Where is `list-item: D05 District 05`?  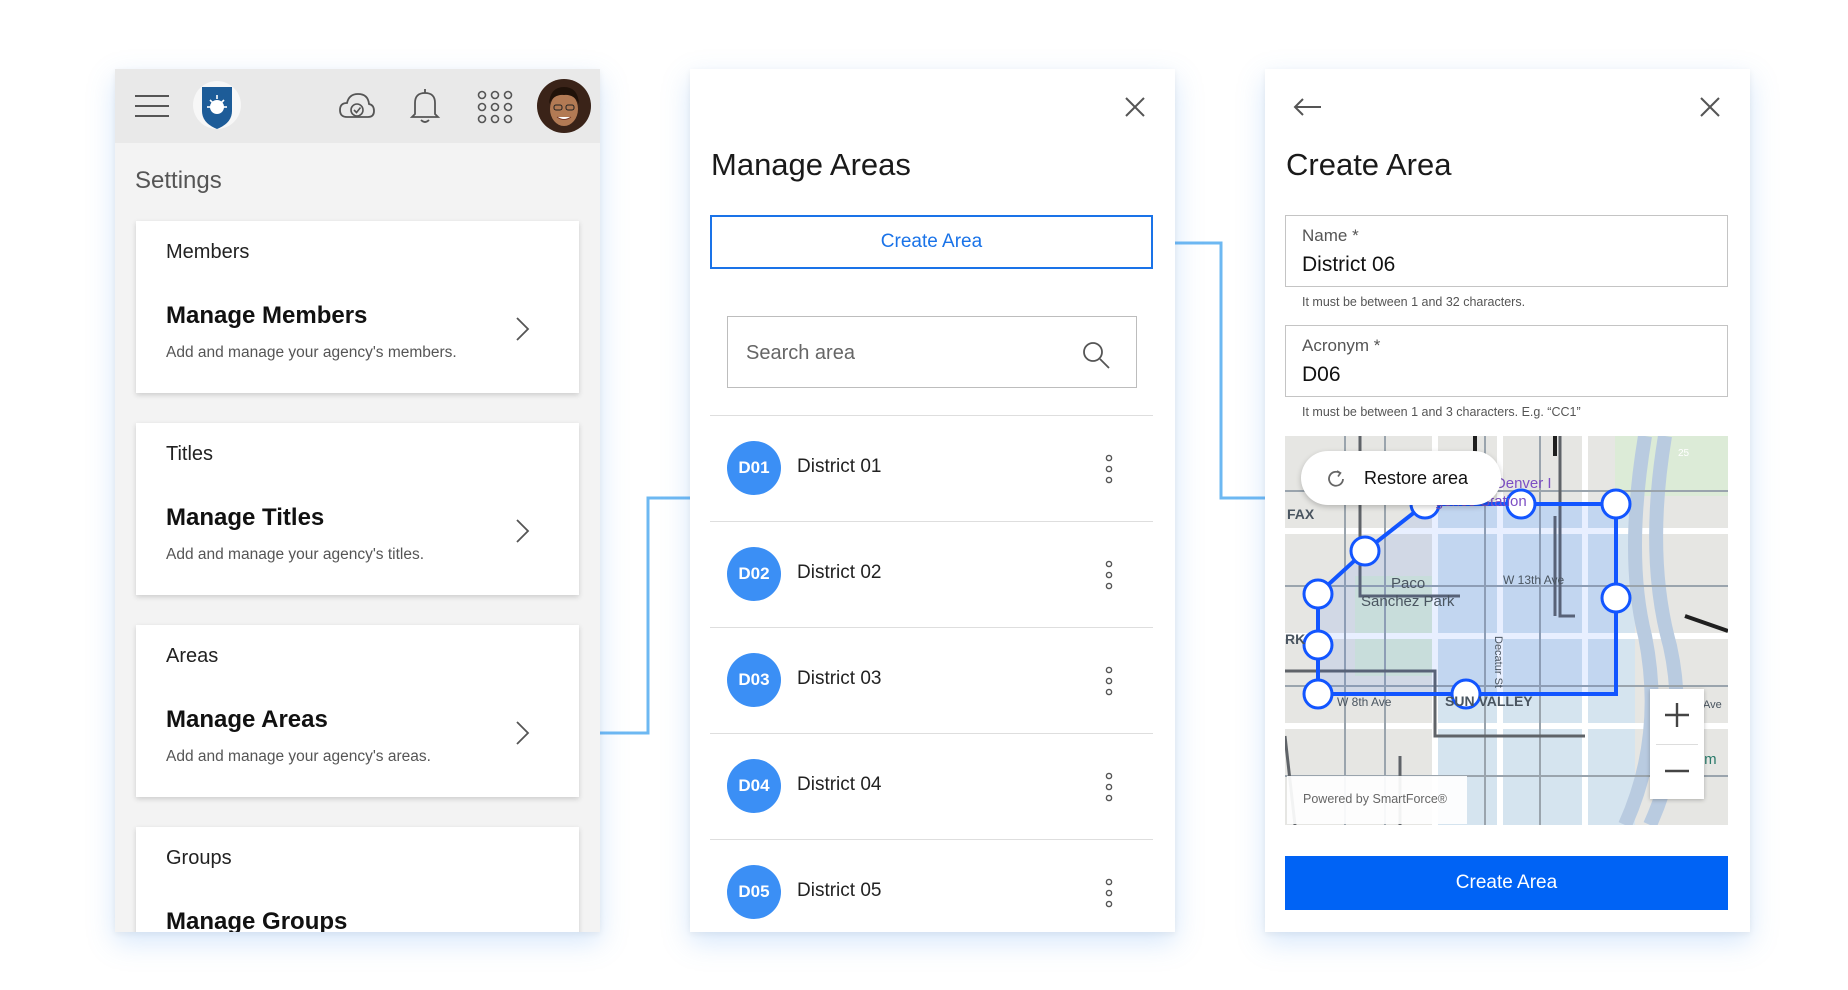
list-item: D05 District 05 is located at coordinates (931, 886).